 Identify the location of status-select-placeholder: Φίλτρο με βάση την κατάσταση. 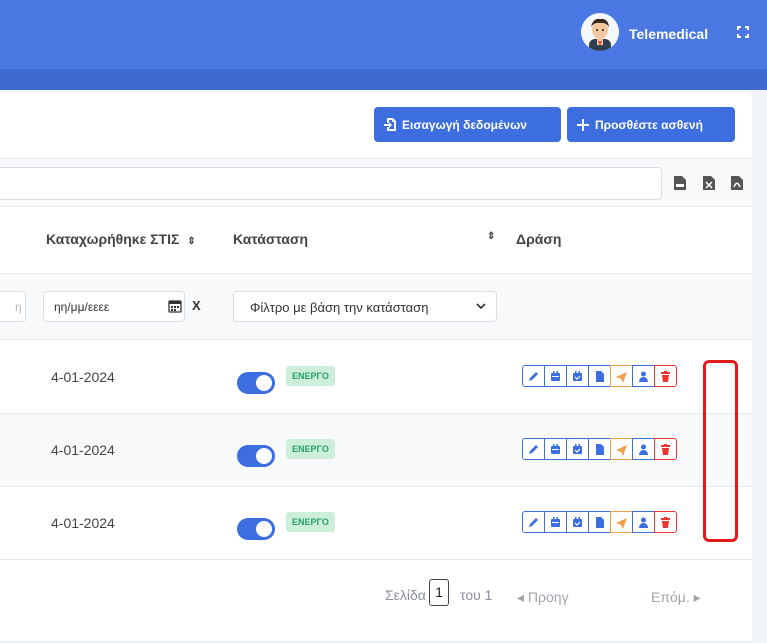
(339, 307).